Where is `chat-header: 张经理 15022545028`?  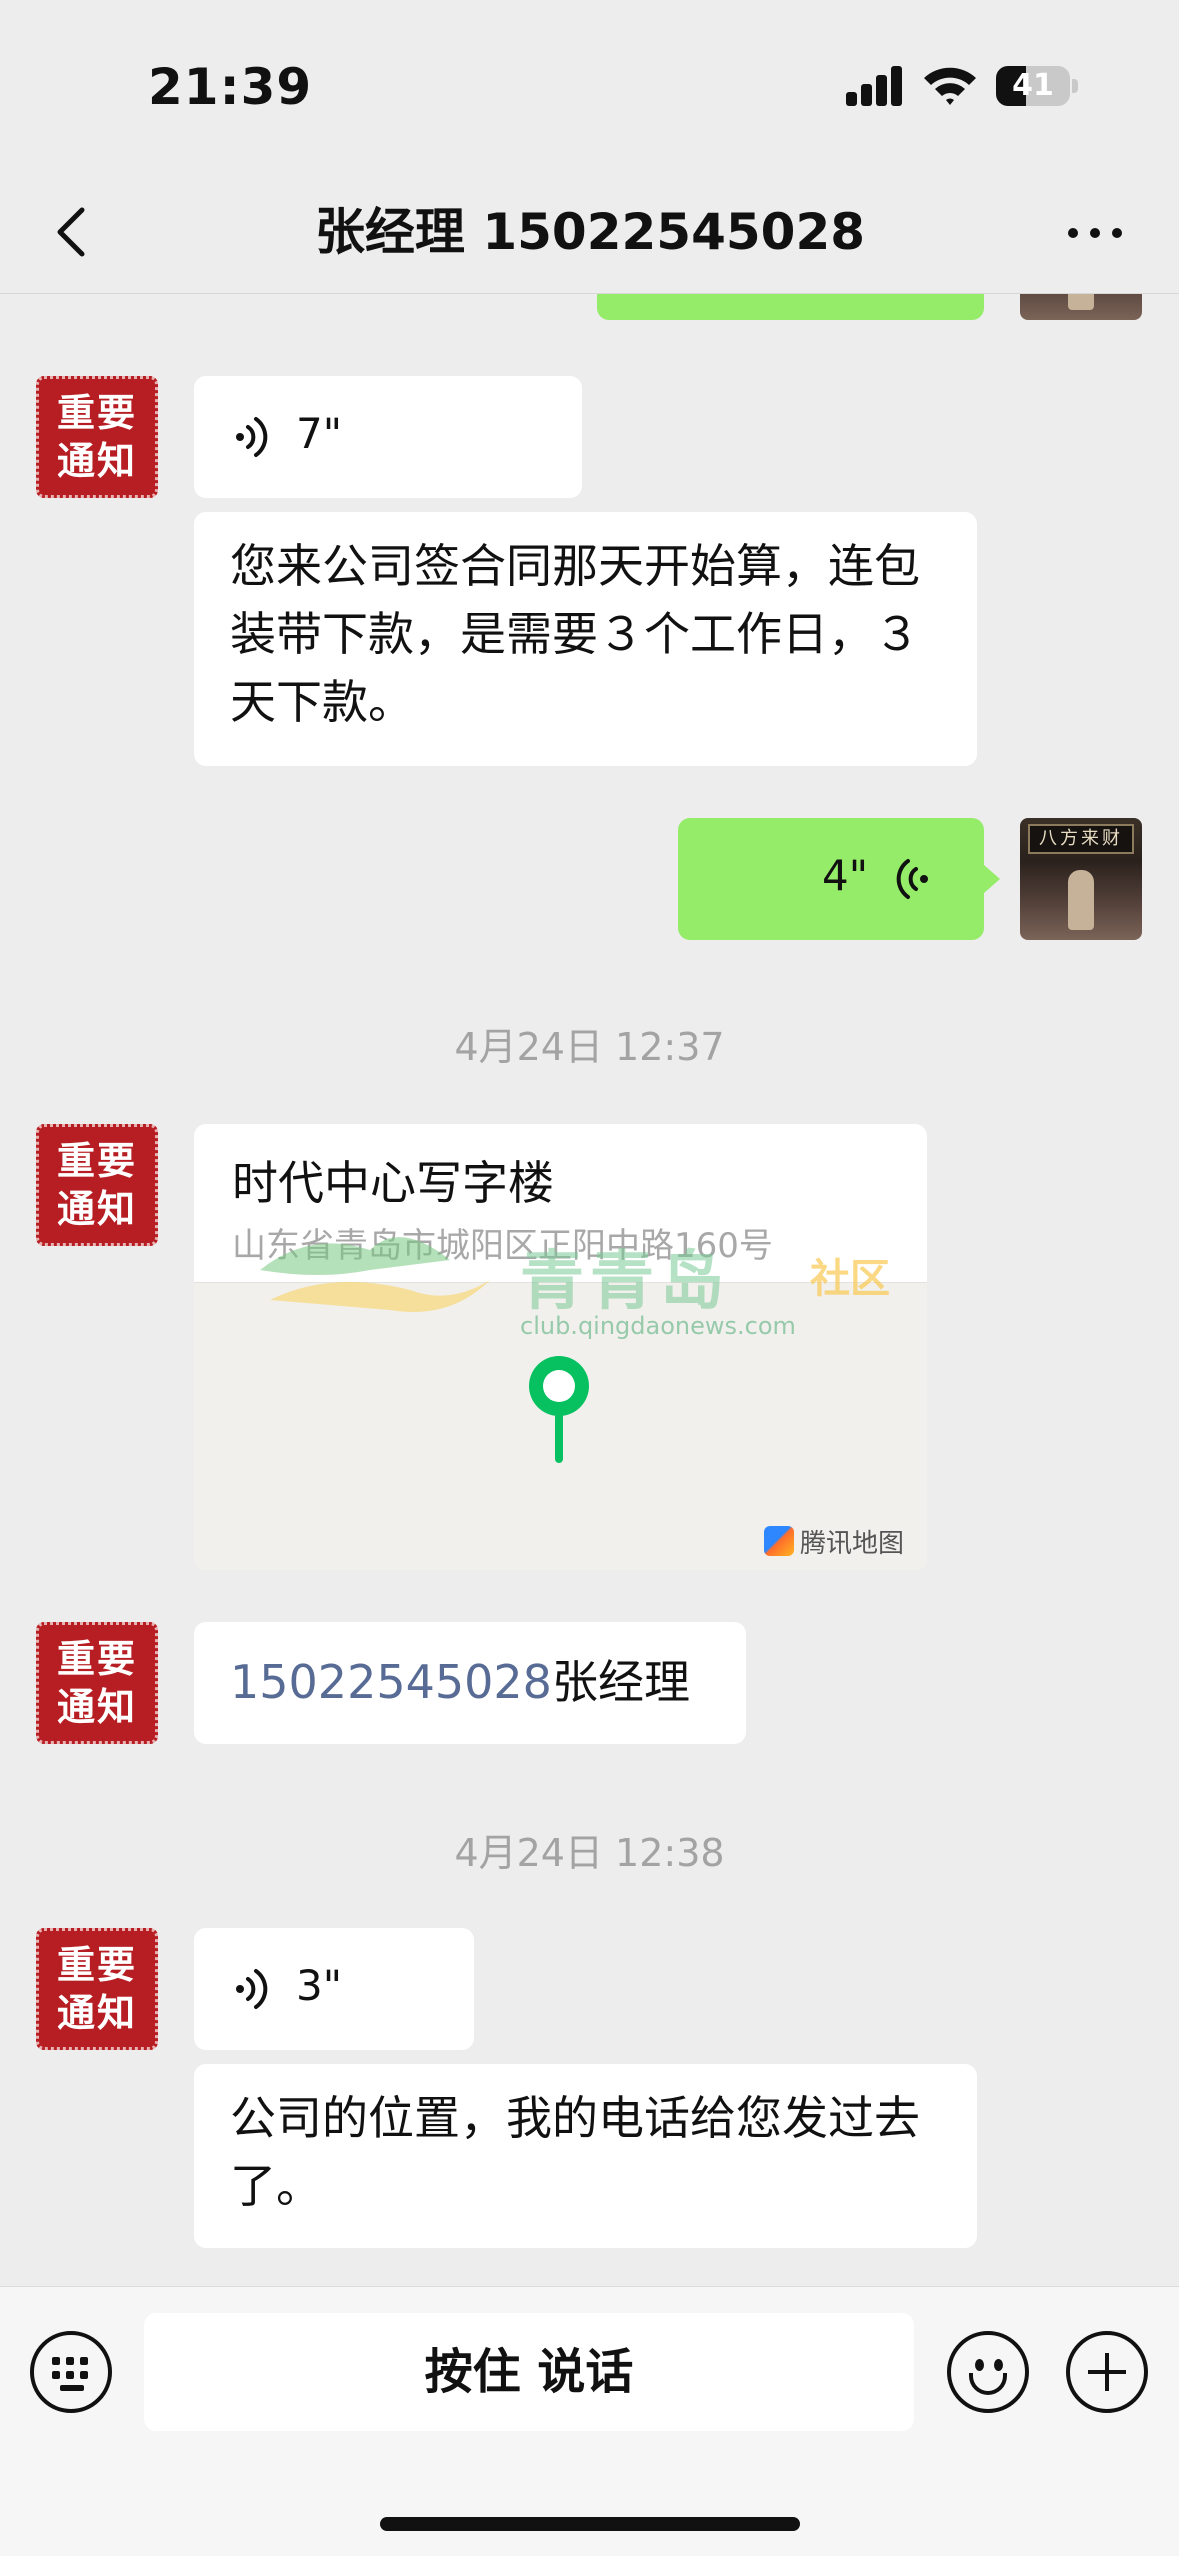 chat-header: 张经理 15022545028 is located at coordinates (589, 232).